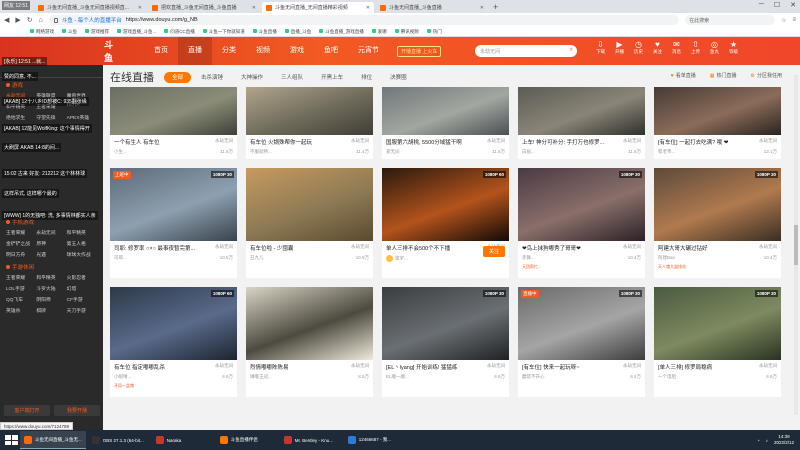  I want to click on bookmark-item: 直播_斗鱼, so click(298, 32).